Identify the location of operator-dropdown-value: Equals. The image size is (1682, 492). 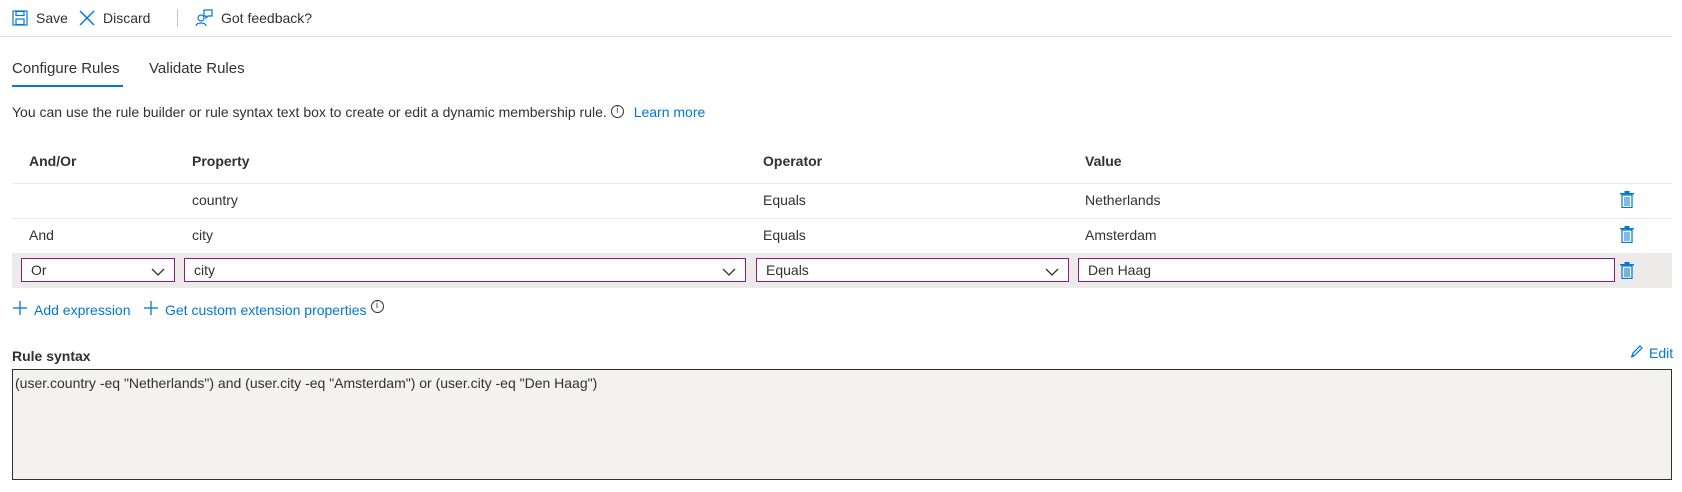
(787, 270).